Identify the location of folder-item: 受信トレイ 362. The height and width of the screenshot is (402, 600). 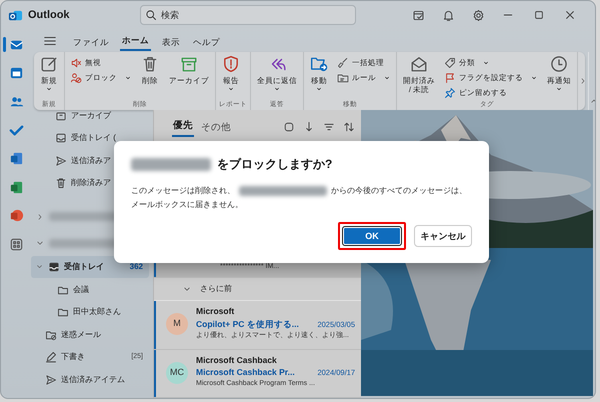
(90, 267).